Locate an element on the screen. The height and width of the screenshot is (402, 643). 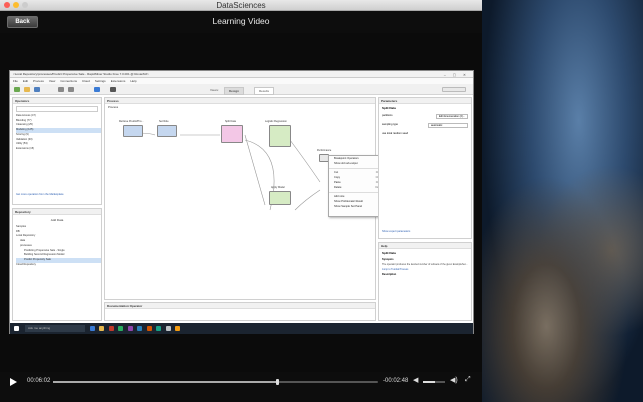
volume-slider is located at coordinates (434, 382).